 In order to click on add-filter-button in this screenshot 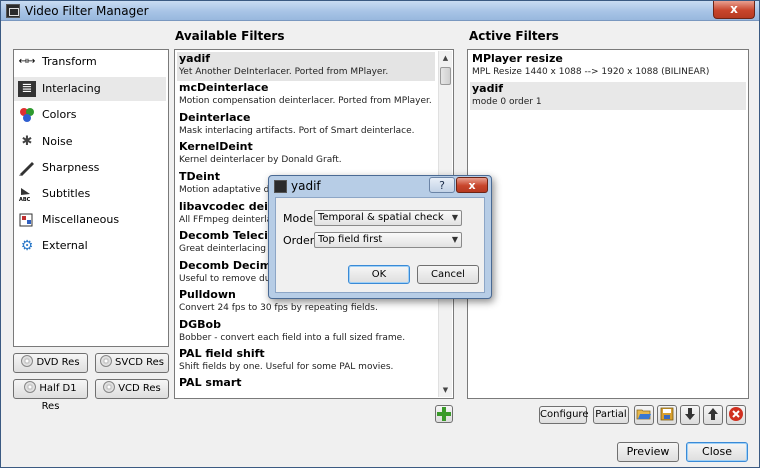, I will do `click(444, 414)`.